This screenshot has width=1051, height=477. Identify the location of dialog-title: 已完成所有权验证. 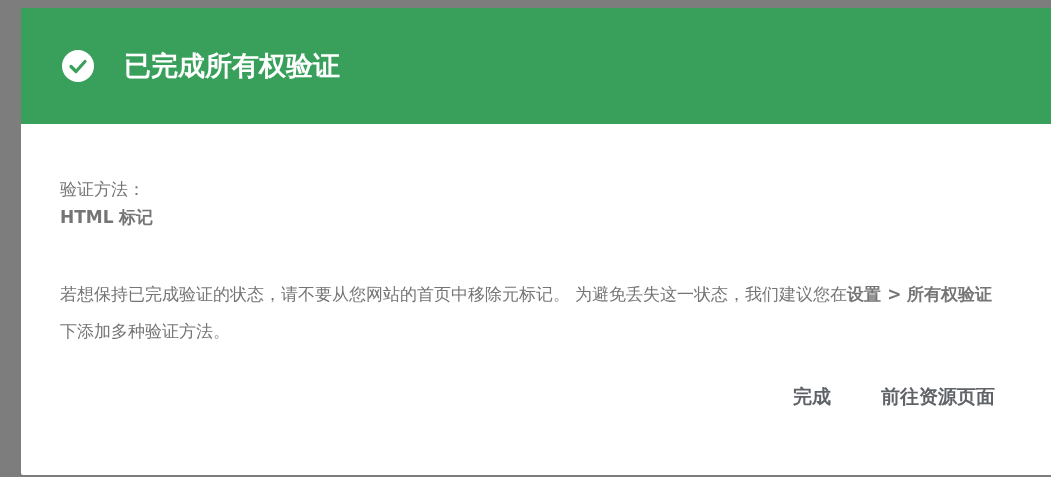
(232, 66).